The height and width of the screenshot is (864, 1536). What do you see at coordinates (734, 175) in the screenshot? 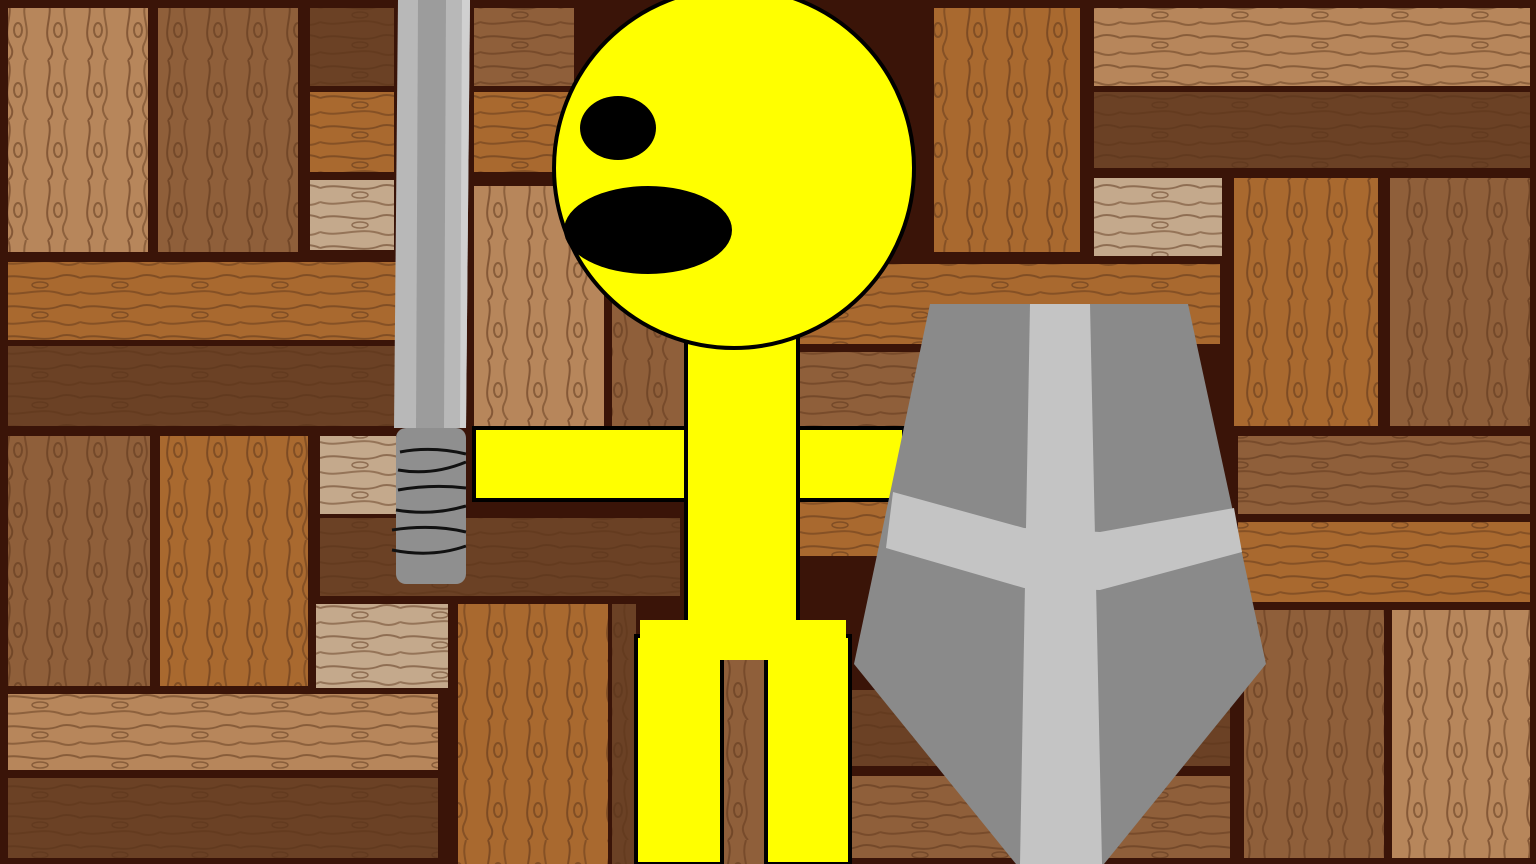
I see `character-head` at bounding box center [734, 175].